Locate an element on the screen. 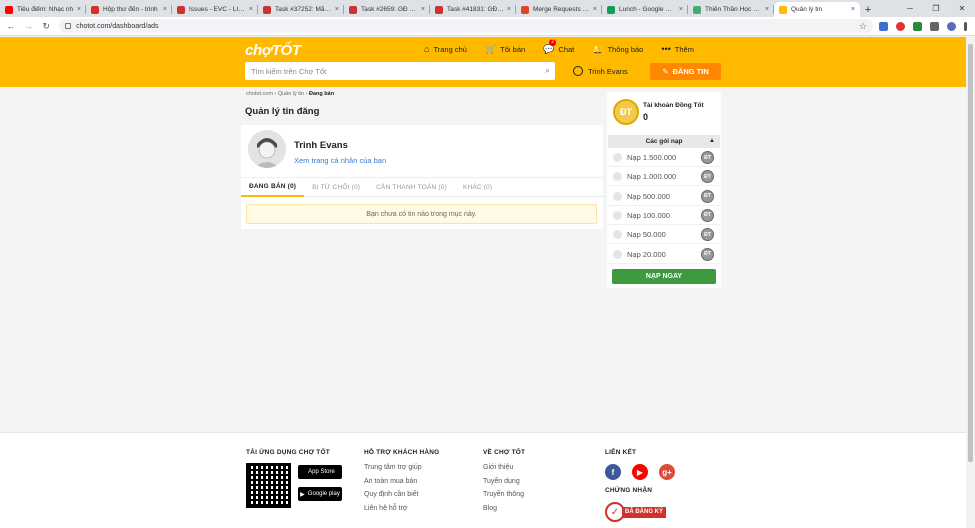  home-icon: ⌂ is located at coordinates (427, 49).